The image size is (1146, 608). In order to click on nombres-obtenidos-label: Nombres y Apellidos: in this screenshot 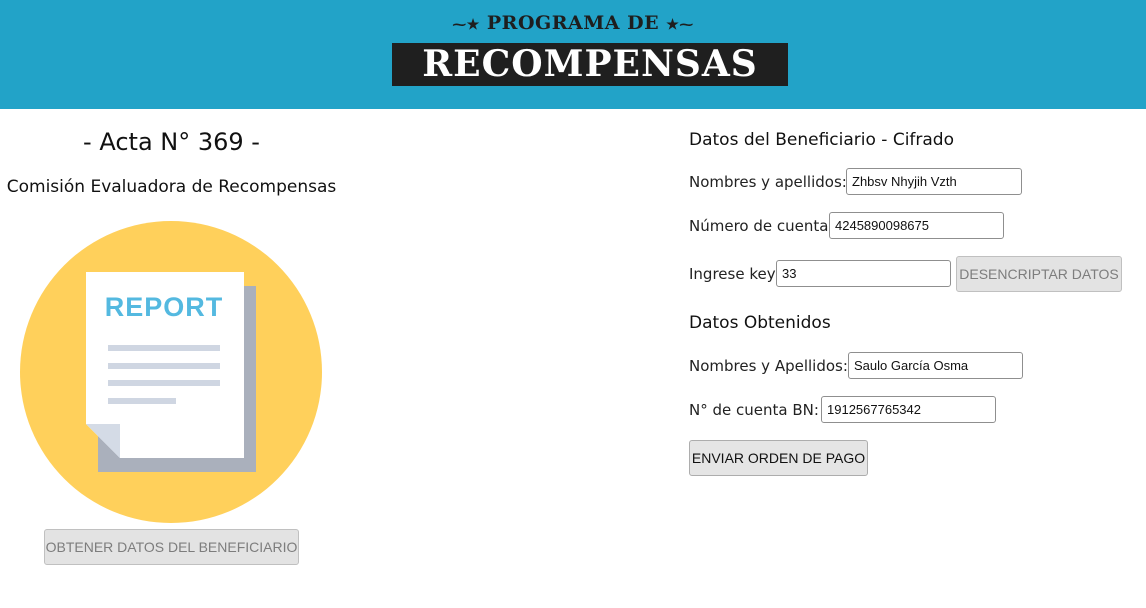, I will do `click(768, 366)`.